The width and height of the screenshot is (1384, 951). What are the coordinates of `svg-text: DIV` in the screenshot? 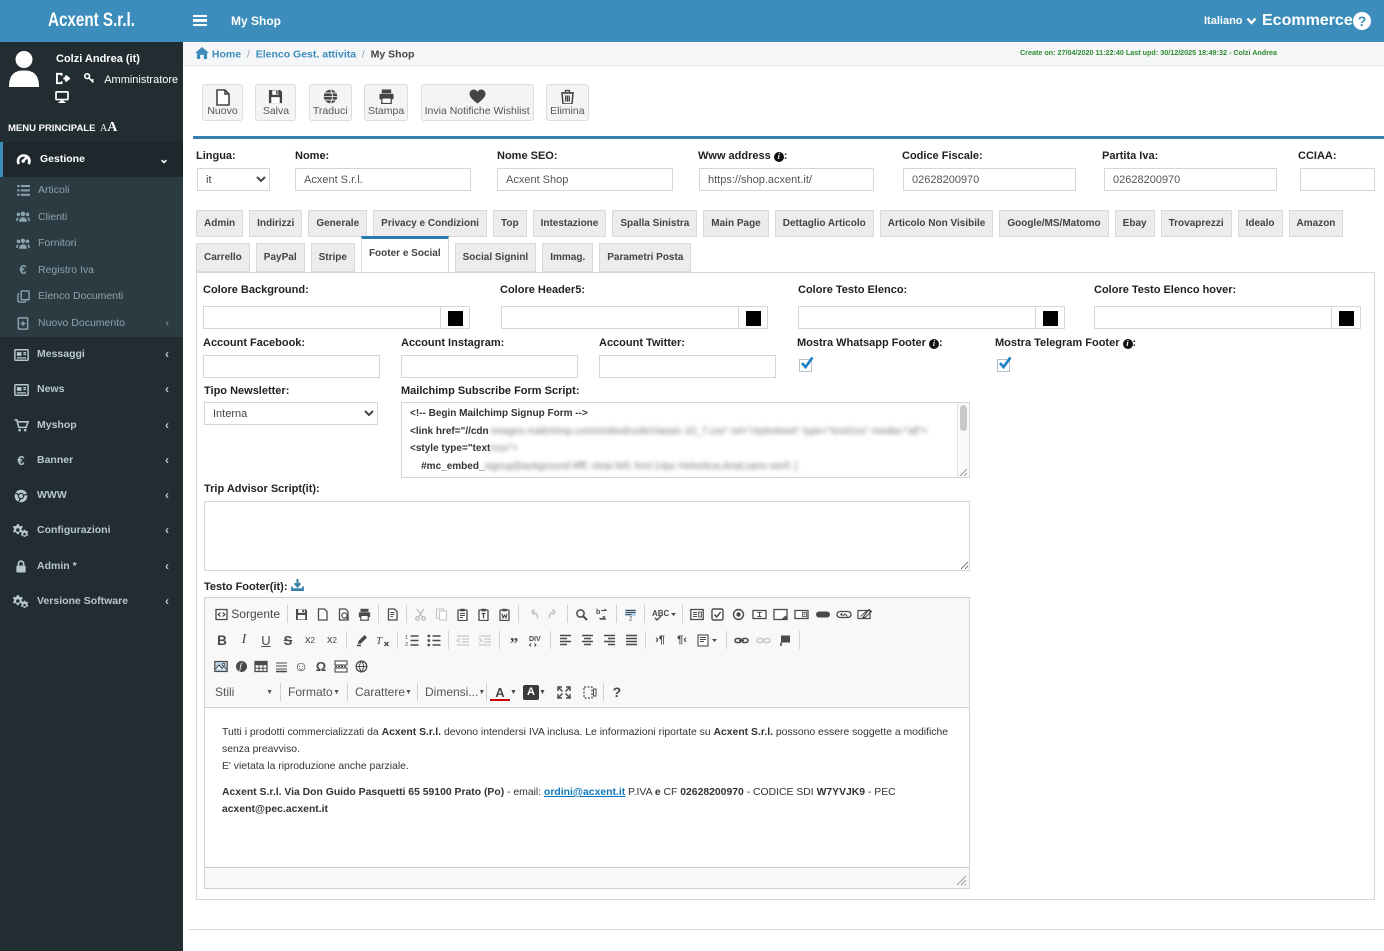 It's located at (535, 639).